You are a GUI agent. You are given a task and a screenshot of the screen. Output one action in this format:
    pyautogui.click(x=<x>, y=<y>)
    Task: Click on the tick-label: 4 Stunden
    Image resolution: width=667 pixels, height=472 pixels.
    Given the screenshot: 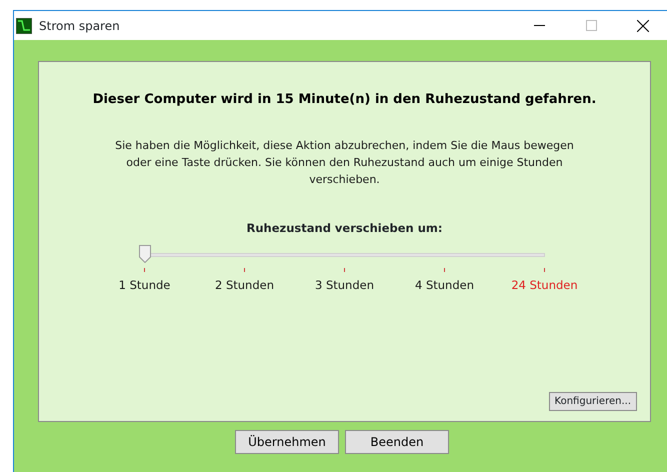 What is the action you would take?
    pyautogui.click(x=444, y=285)
    